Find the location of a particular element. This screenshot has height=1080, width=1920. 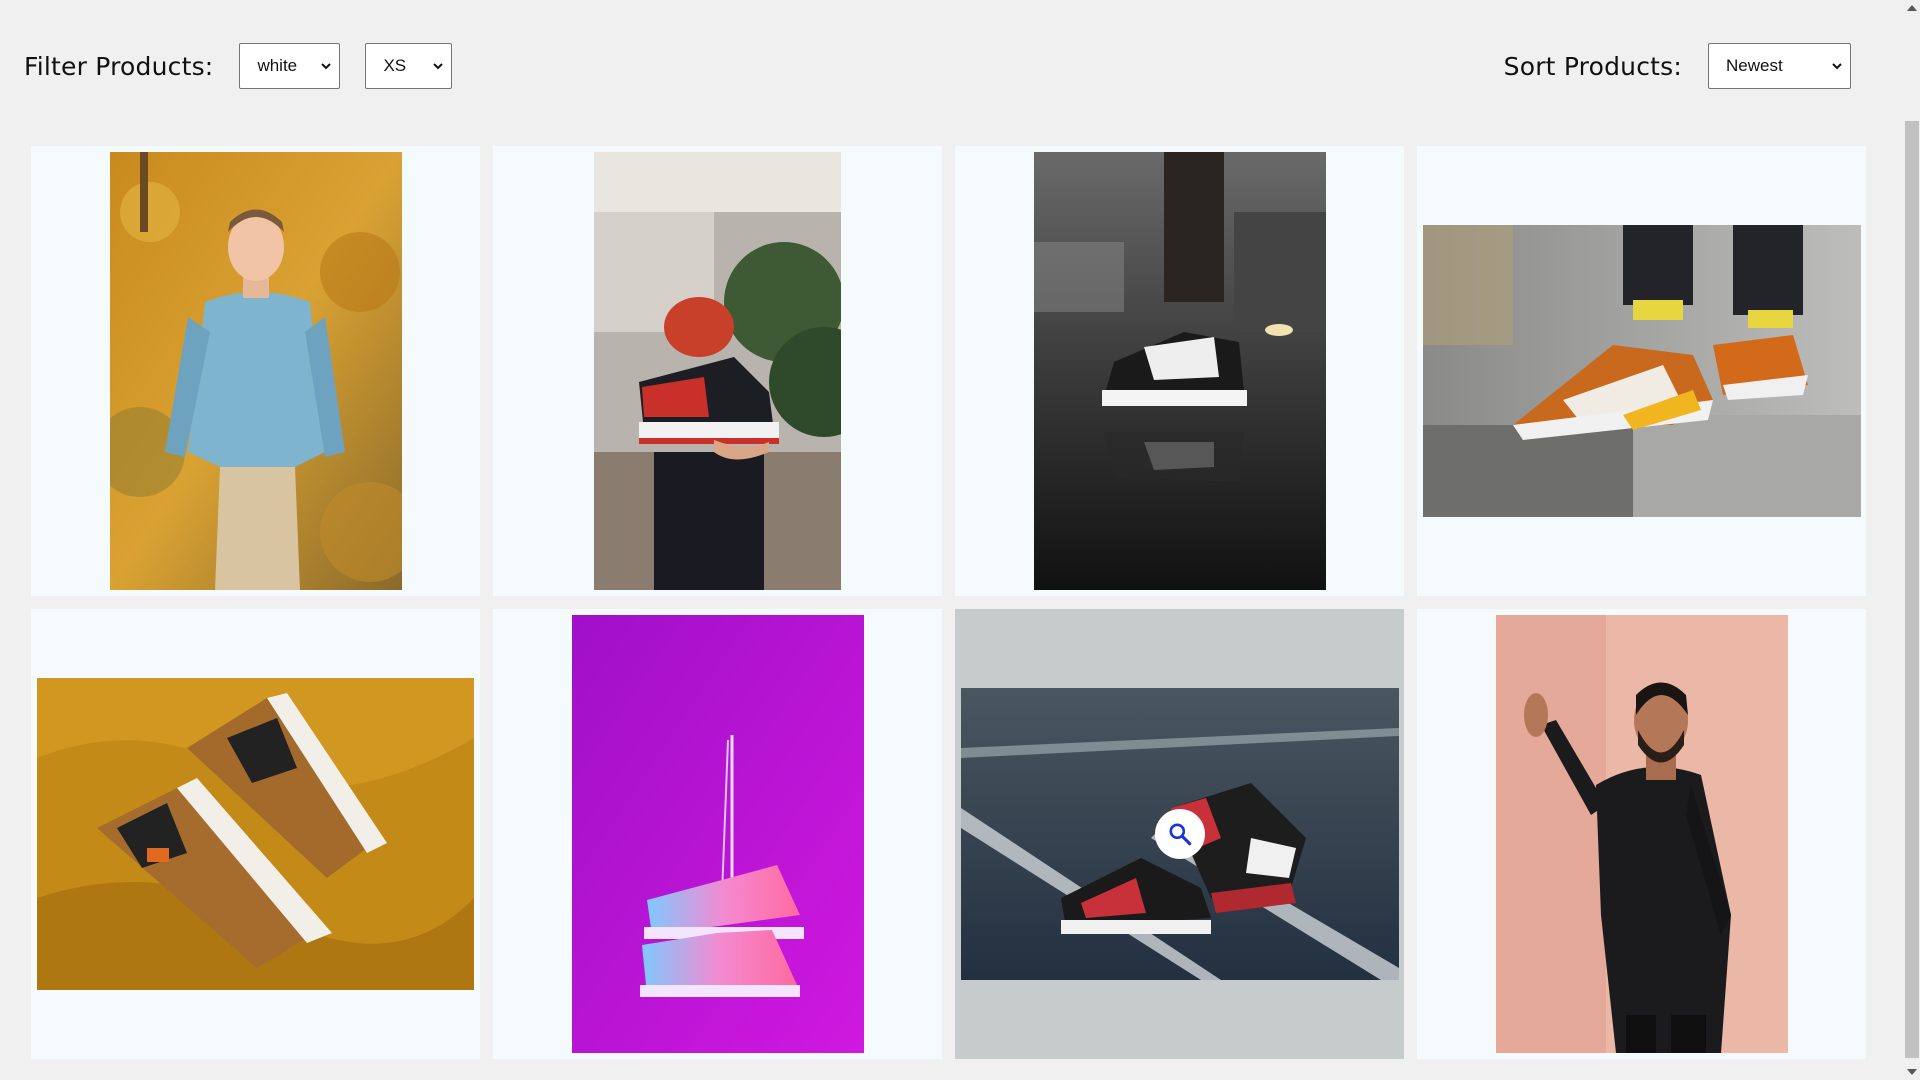

size-filter-value: XS is located at coordinates (395, 65).